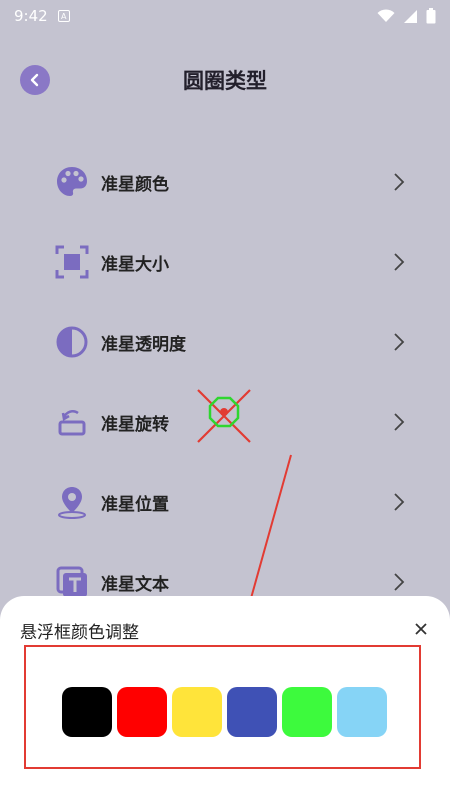 Image resolution: width=450 pixels, height=800 pixels. What do you see at coordinates (31, 16) in the screenshot?
I see `status-time: 9:42` at bounding box center [31, 16].